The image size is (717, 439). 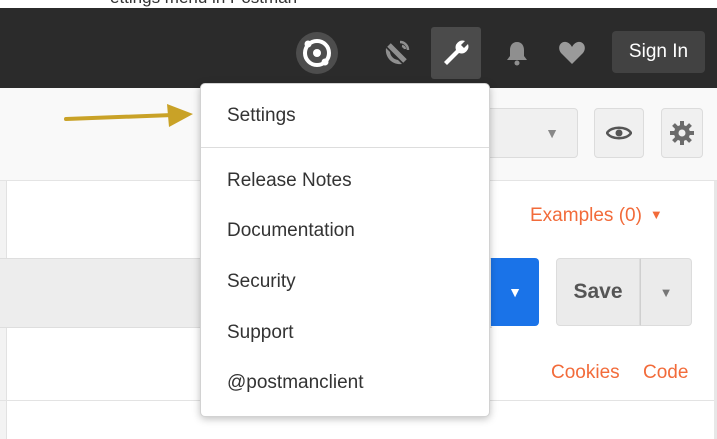 I want to click on caret-down-icon: ▼, so click(x=656, y=214).